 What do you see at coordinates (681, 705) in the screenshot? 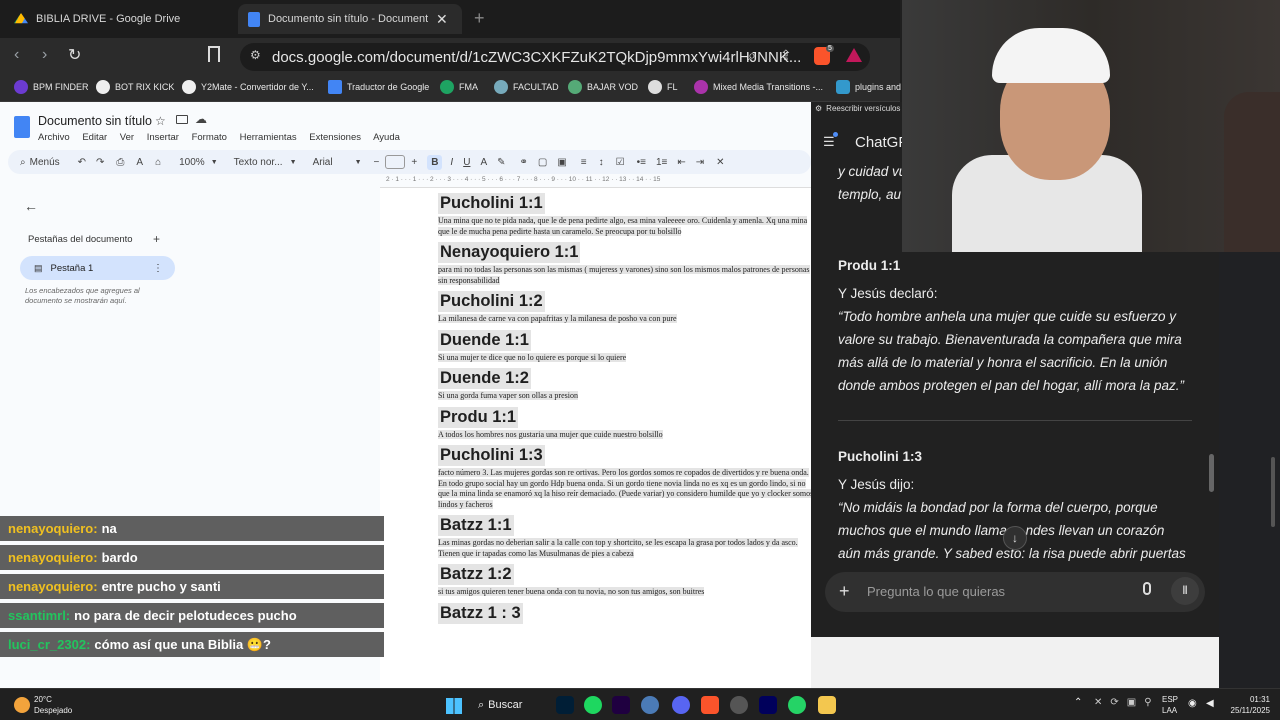
I see `discord-icon` at bounding box center [681, 705].